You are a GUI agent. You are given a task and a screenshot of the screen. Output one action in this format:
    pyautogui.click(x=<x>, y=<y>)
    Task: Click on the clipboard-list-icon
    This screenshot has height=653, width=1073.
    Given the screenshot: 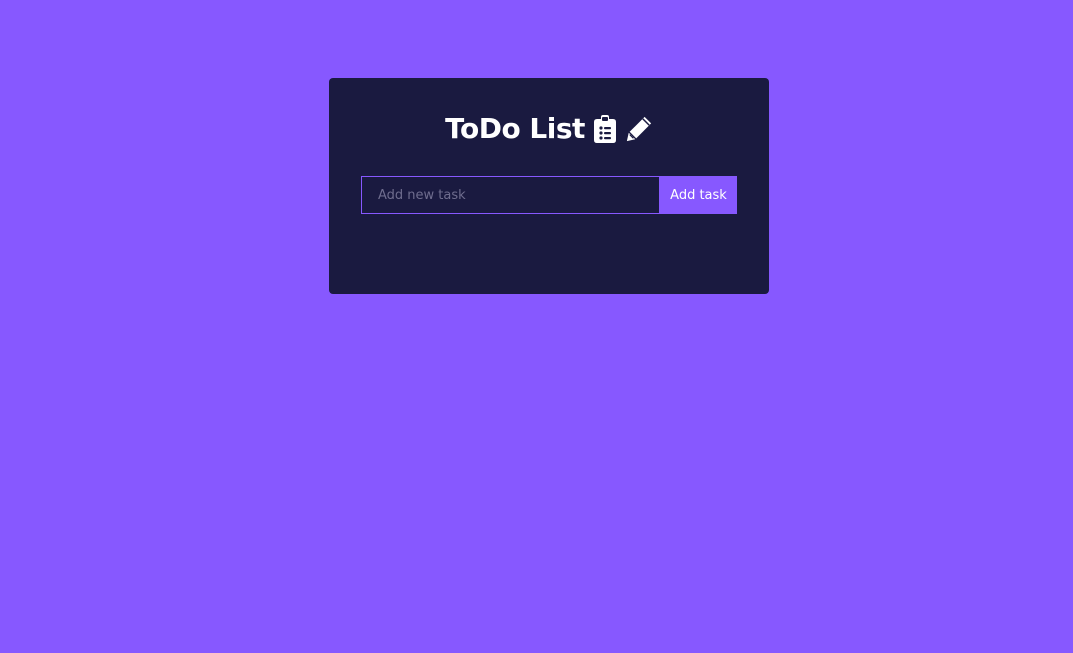 What is the action you would take?
    pyautogui.click(x=605, y=129)
    